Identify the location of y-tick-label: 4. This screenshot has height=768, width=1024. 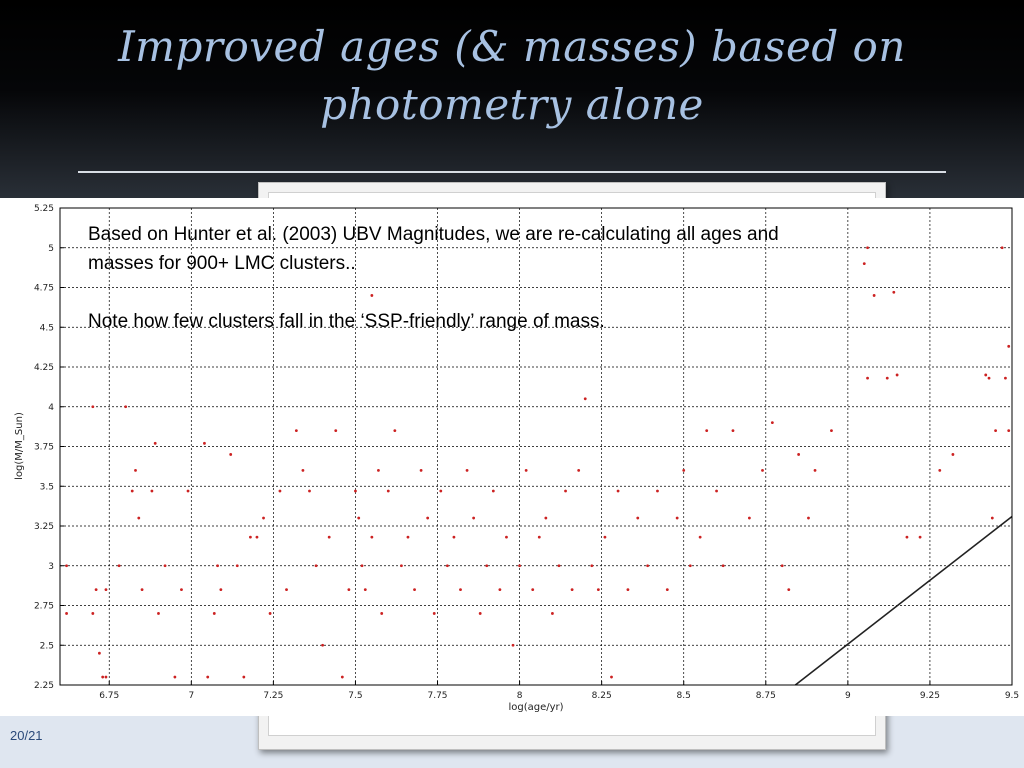
(51, 408).